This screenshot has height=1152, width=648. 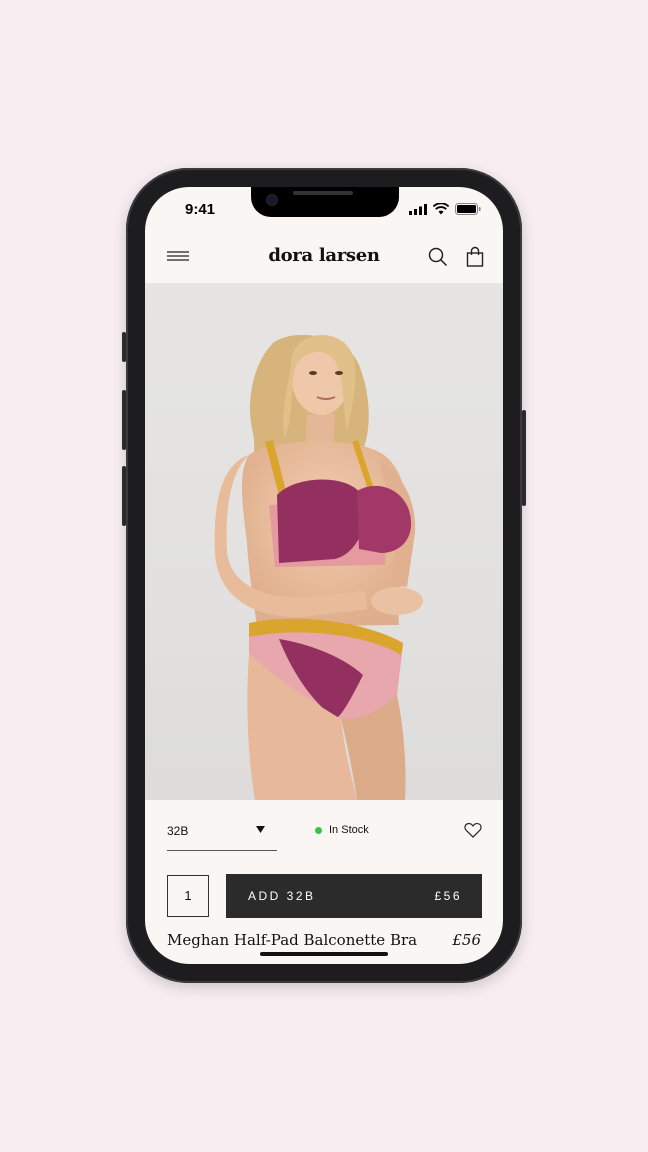 I want to click on chevron-down-icon, so click(x=260, y=829).